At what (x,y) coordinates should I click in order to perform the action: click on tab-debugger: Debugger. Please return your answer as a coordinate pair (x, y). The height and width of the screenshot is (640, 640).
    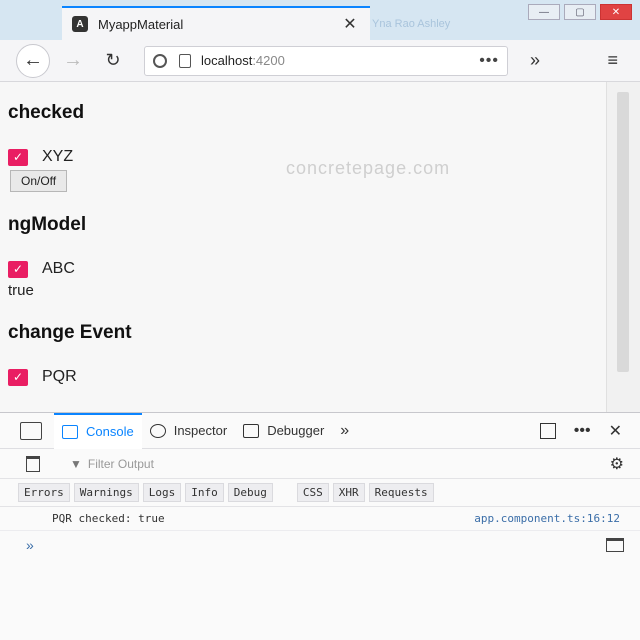
    Looking at the image, I should click on (283, 431).